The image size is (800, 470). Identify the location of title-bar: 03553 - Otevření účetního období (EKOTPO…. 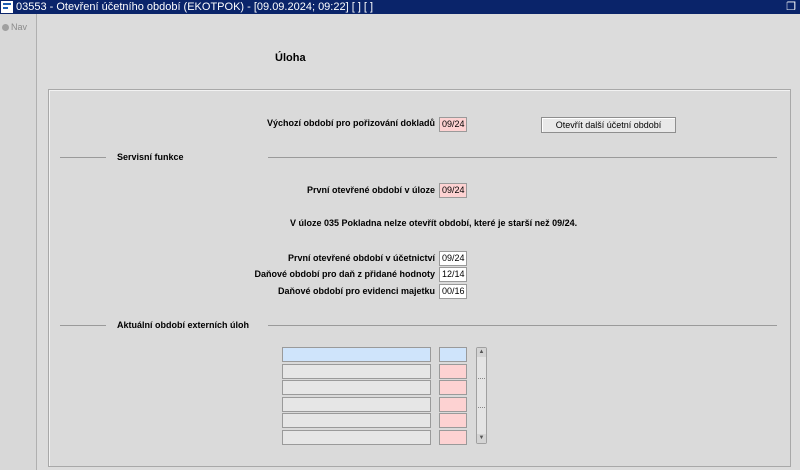
(400, 7).